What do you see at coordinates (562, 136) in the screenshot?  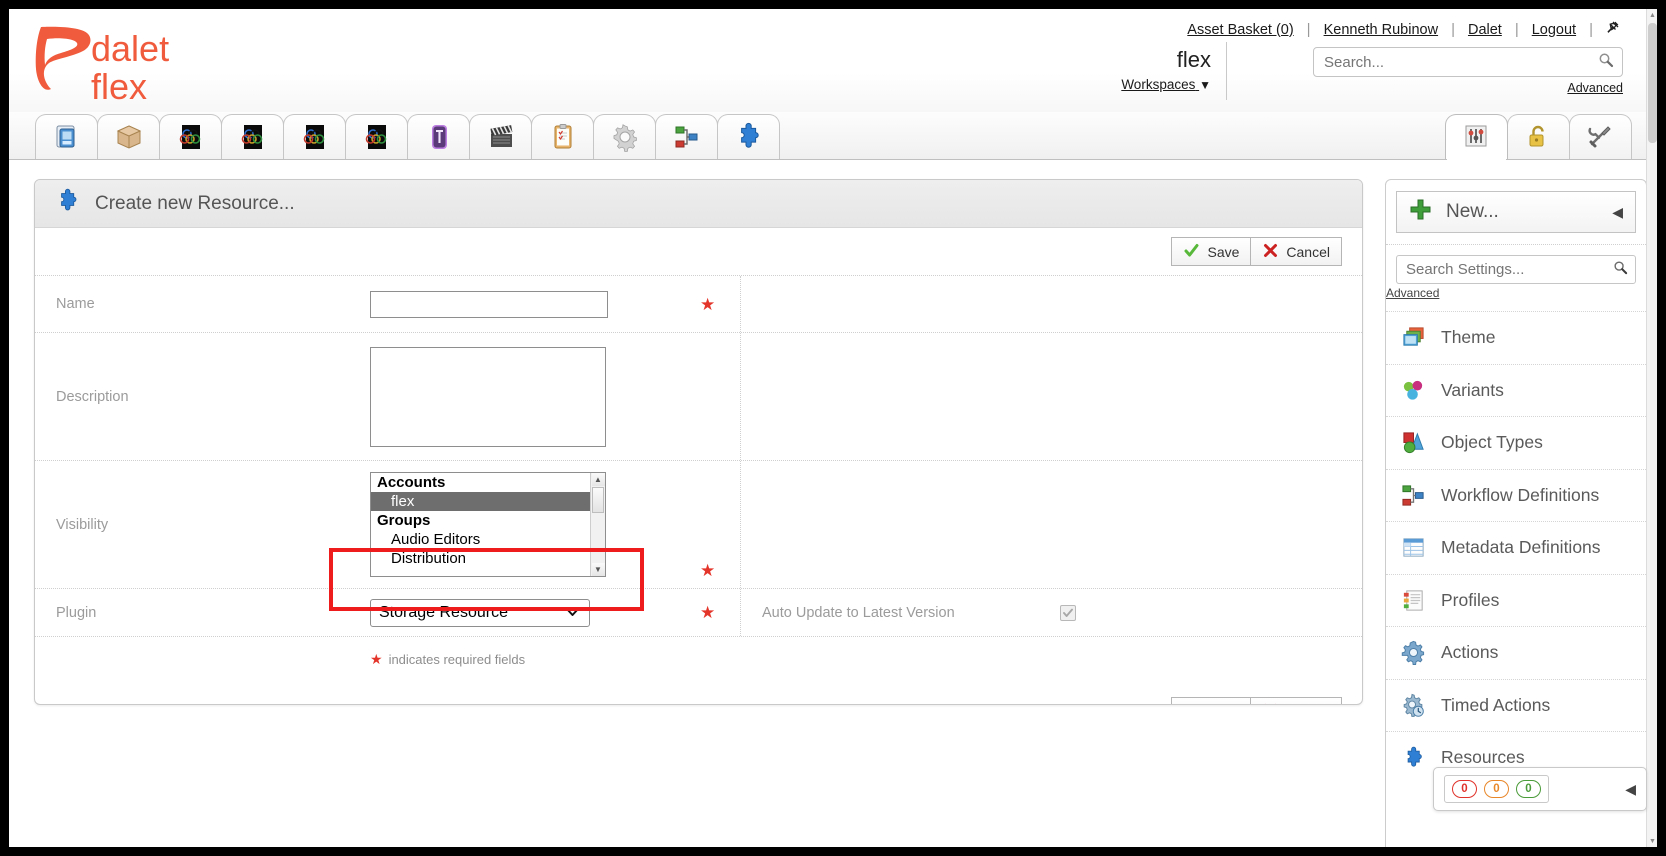 I see `tab-tasks` at bounding box center [562, 136].